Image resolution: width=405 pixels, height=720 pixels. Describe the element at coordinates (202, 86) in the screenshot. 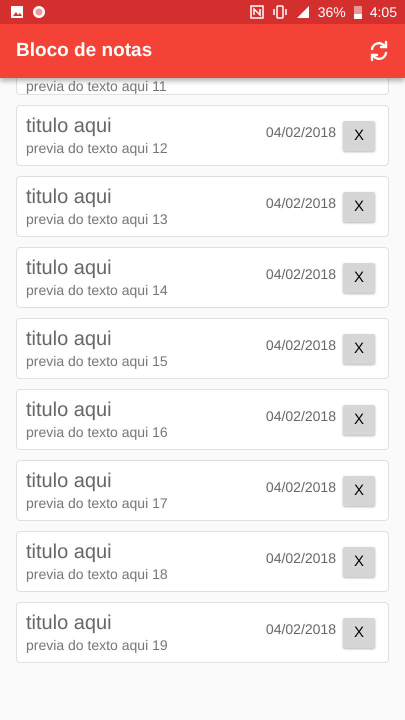

I see `note-card: previa do texto aqui 11` at that location.